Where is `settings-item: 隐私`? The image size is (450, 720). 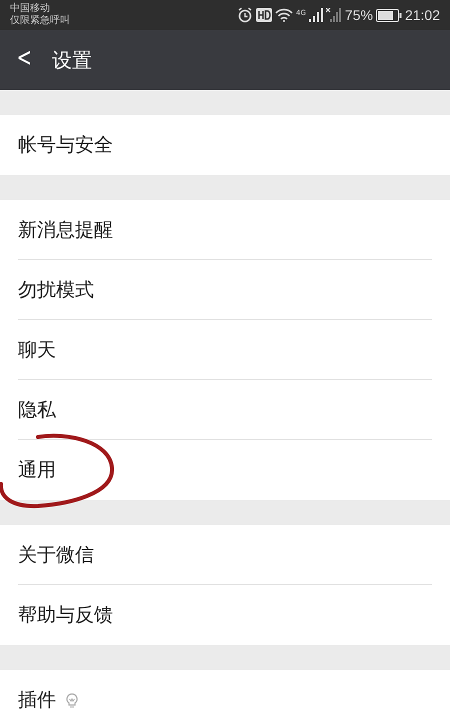 settings-item: 隐私 is located at coordinates (37, 409).